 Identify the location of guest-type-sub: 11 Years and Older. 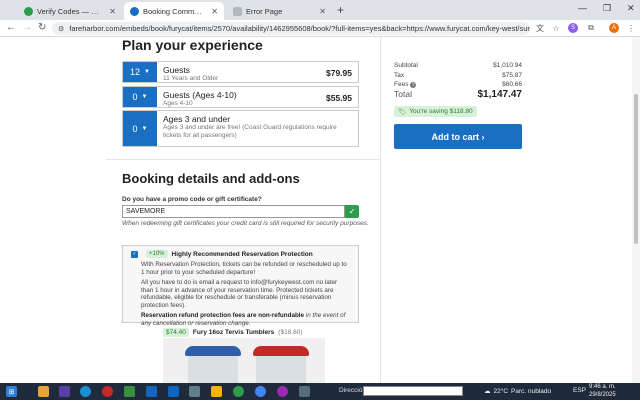
(191, 78).